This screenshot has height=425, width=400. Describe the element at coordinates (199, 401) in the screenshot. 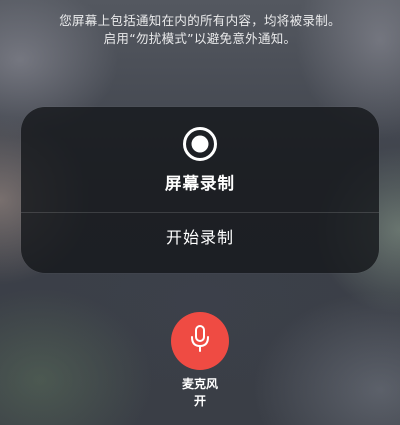

I see `microphone-state: 开` at that location.